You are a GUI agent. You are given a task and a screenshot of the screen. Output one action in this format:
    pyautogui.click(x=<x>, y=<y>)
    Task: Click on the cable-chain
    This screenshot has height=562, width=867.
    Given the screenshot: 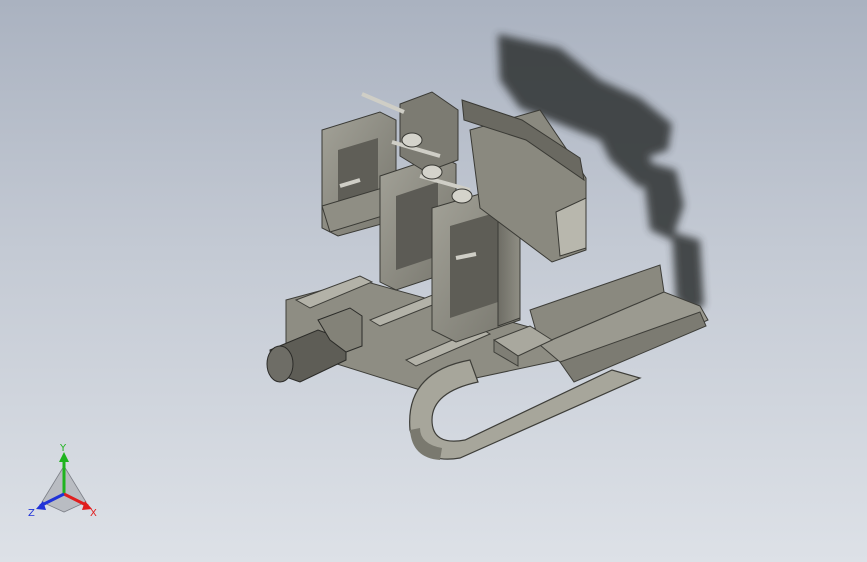 What is the action you would take?
    pyautogui.click(x=525, y=409)
    